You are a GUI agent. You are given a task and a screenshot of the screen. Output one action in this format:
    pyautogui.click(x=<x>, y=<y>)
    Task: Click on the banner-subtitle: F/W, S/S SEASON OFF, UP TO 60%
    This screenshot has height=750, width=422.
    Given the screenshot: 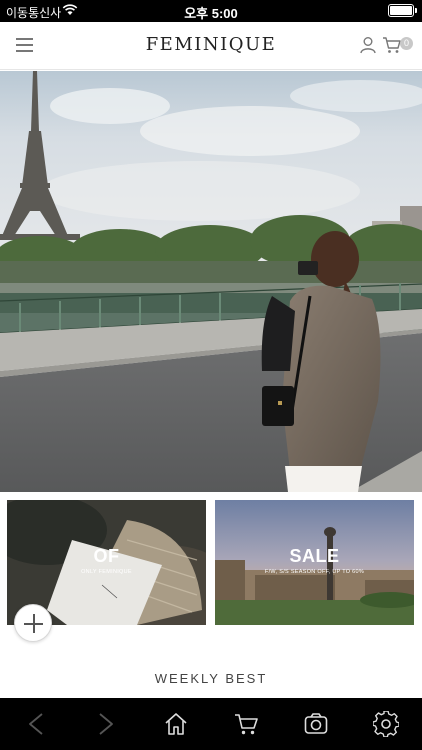 What is the action you would take?
    pyautogui.click(x=314, y=572)
    